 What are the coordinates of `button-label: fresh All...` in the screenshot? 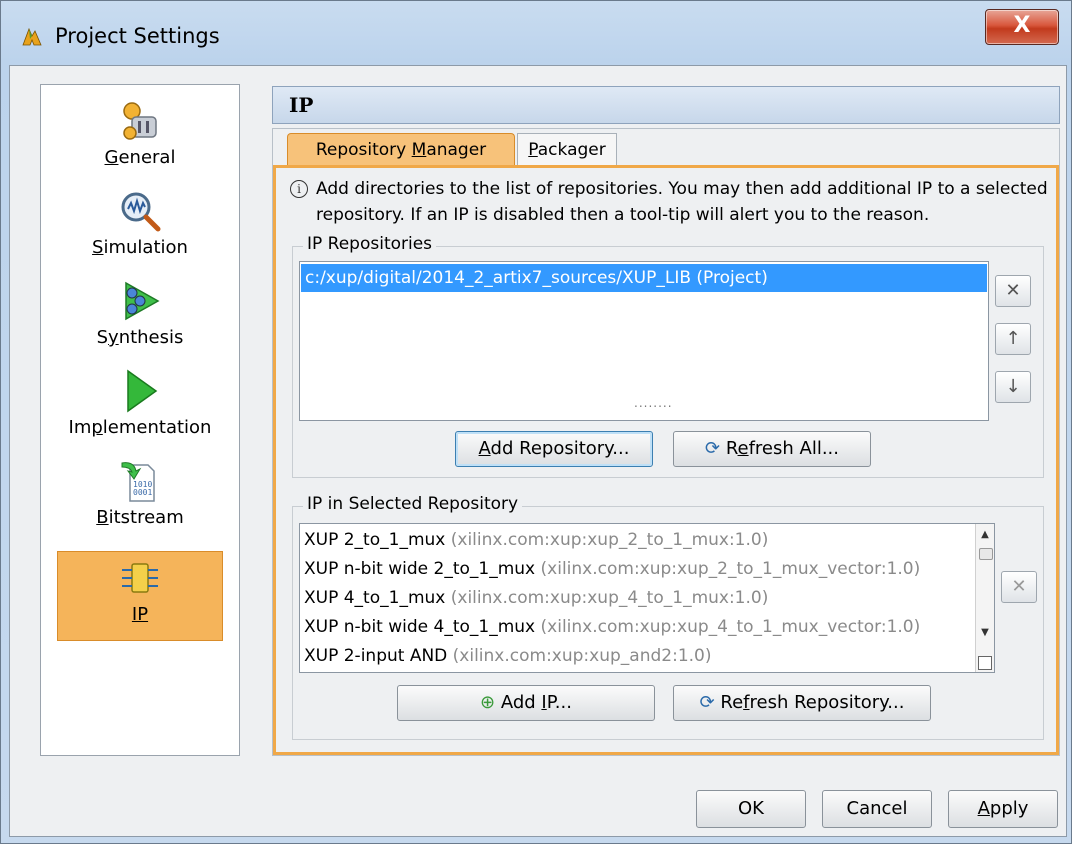 It's located at (793, 448).